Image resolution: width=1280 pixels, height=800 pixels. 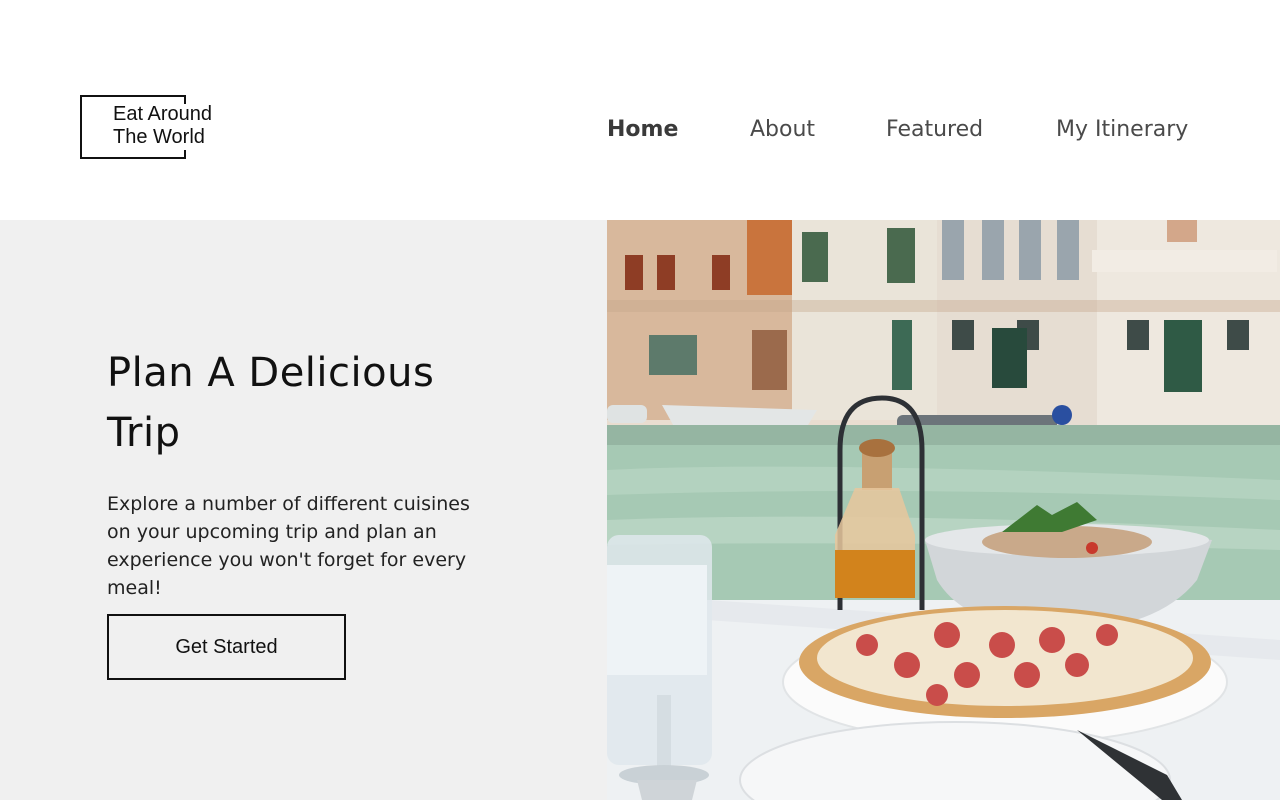 What do you see at coordinates (1122, 130) in the screenshot?
I see `nav-link-my-itinerary: My Itinerary` at bounding box center [1122, 130].